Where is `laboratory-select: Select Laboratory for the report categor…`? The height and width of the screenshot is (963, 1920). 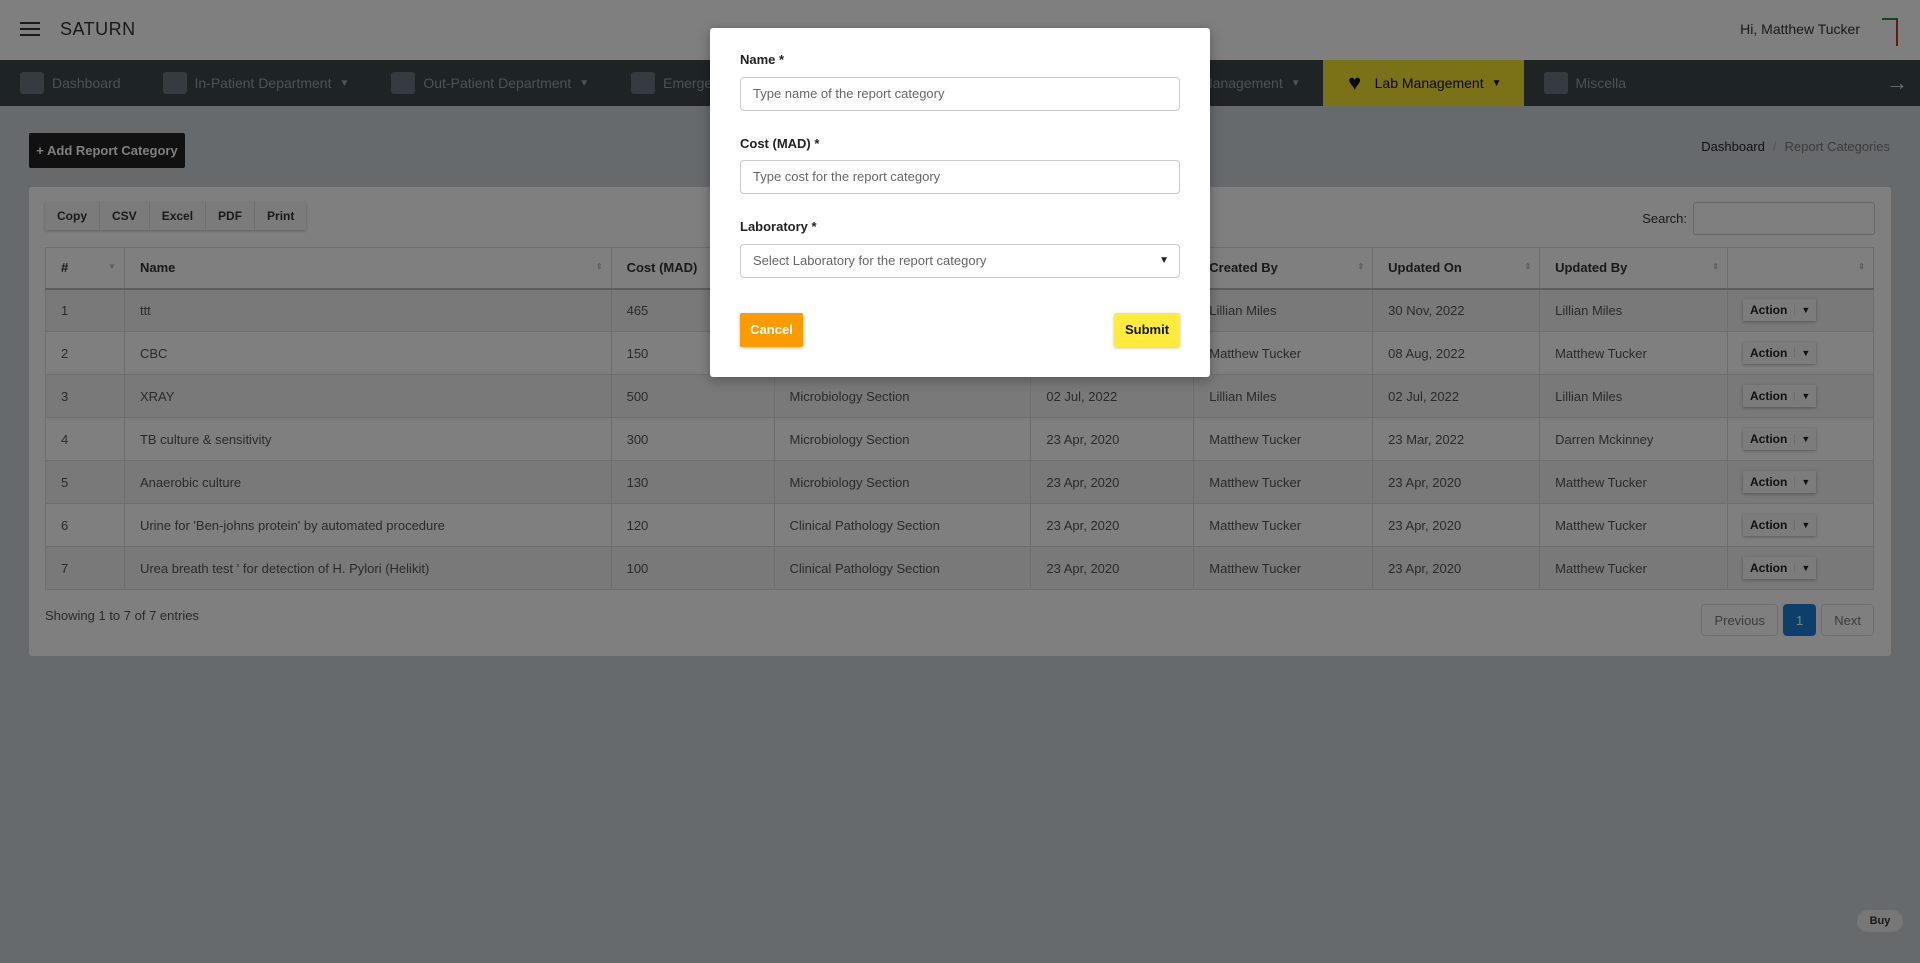
laboratory-select: Select Laboratory for the report categor… is located at coordinates (960, 261).